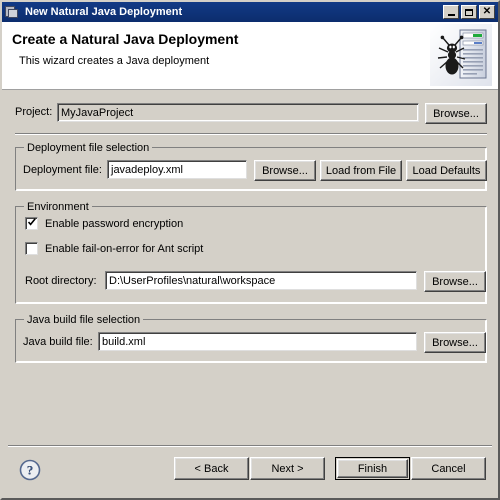 This screenshot has height=500, width=500. I want to click on next-button: Next >, so click(287, 468).